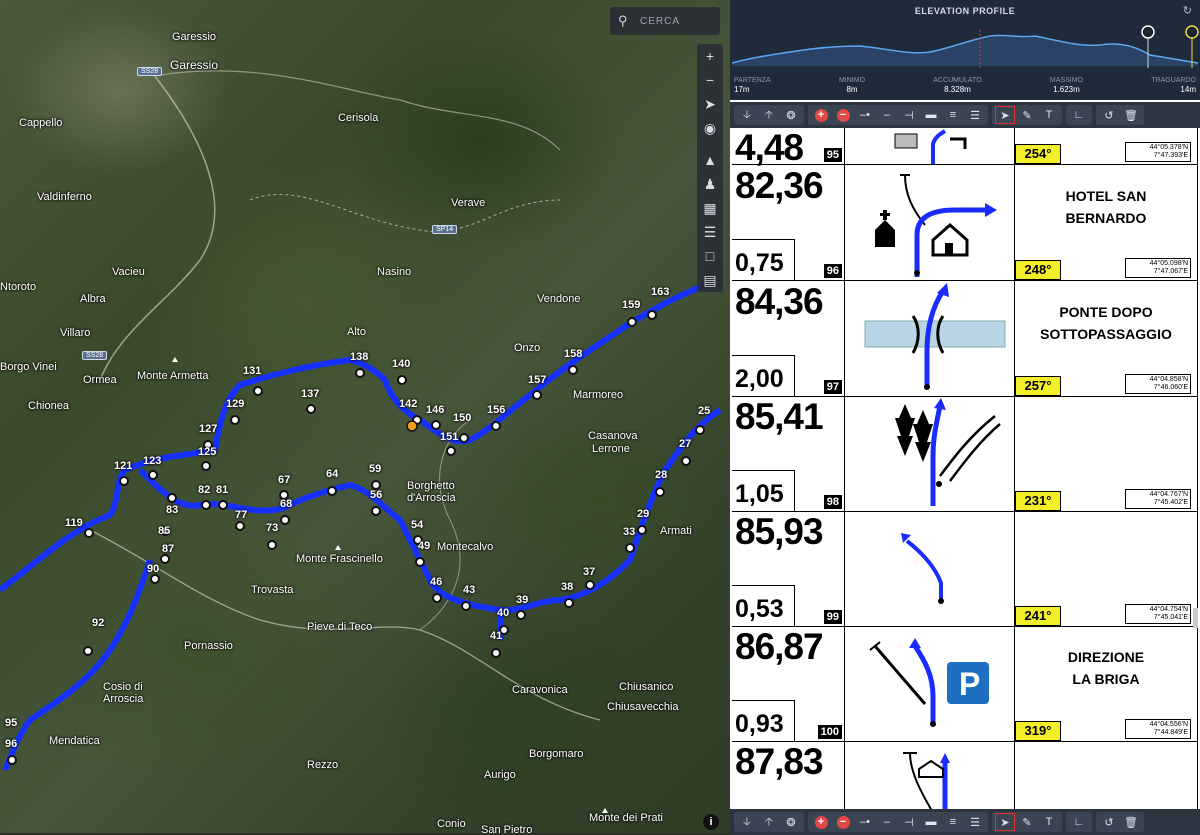  I want to click on table-row: 85,93 0,53 99 241° 44°04.754'N 7°45.041'E, so click(965, 569).